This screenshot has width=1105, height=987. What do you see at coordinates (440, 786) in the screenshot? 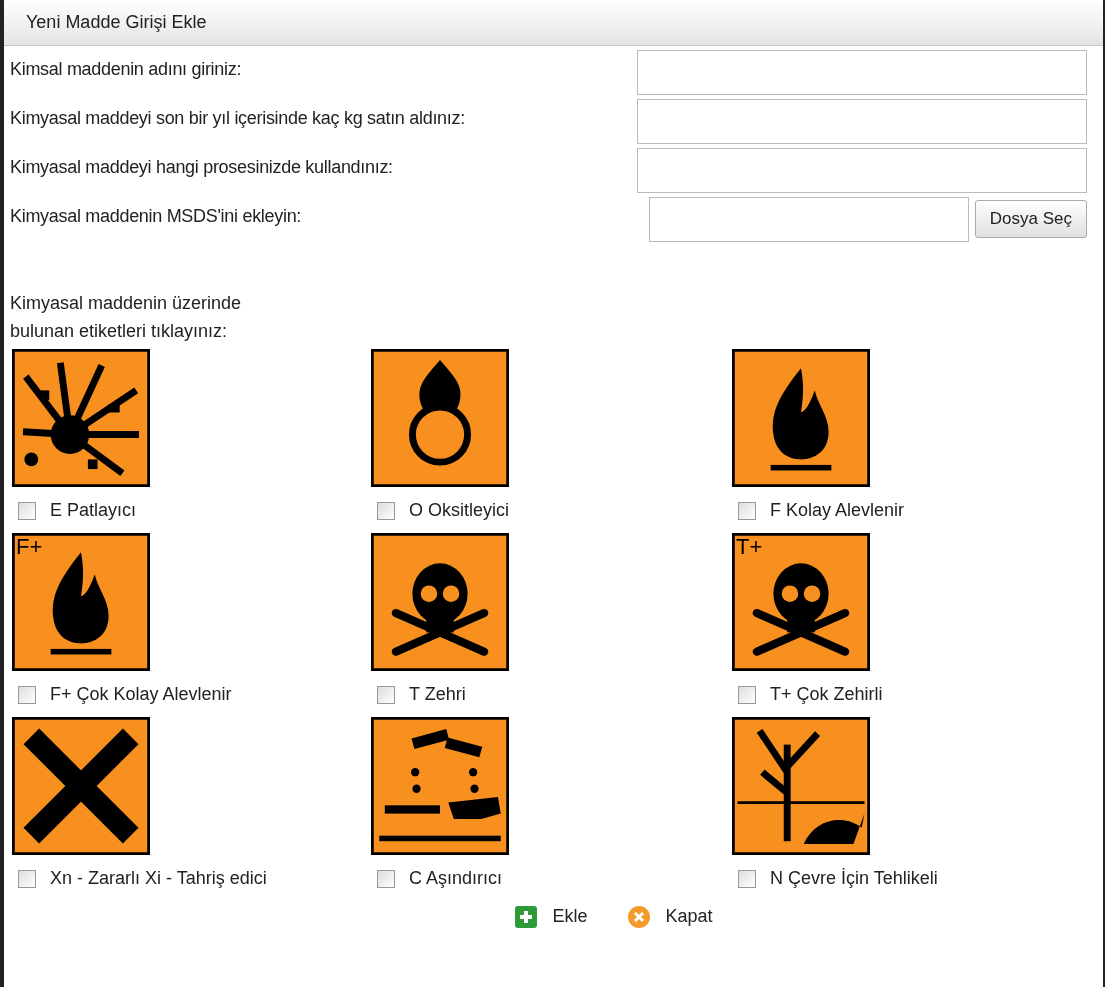
I see `corrosive-icon` at bounding box center [440, 786].